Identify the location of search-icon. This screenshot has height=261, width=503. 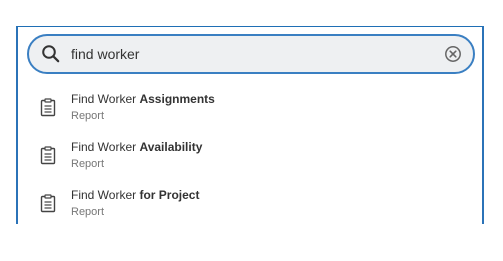
(51, 54).